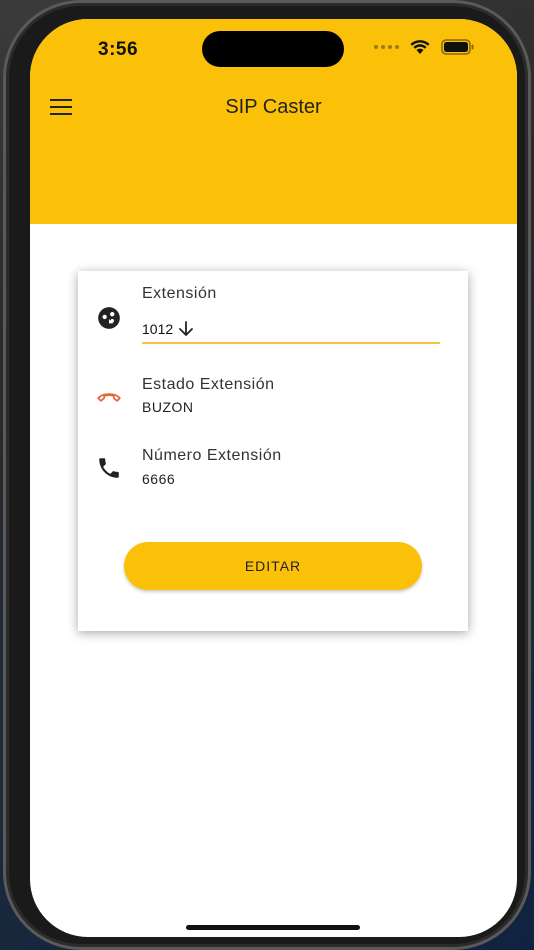 This screenshot has height=950, width=534. What do you see at coordinates (159, 479) in the screenshot?
I see `number-value: 6666` at bounding box center [159, 479].